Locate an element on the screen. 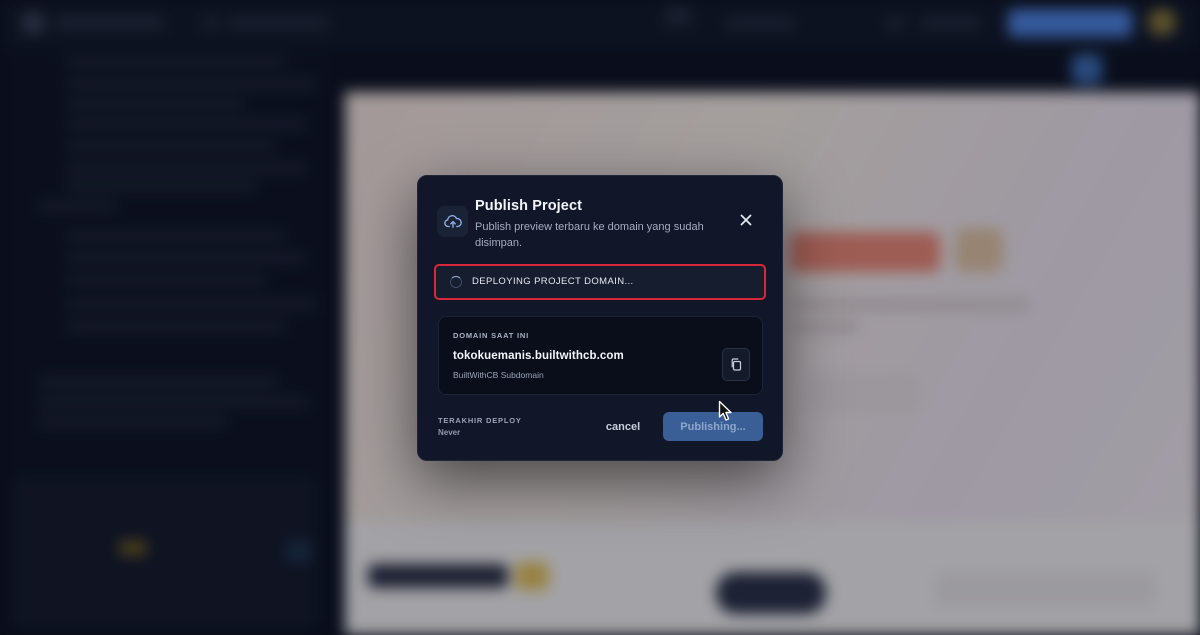 The image size is (1200, 635). last-deploy-value: Never is located at coordinates (449, 432).